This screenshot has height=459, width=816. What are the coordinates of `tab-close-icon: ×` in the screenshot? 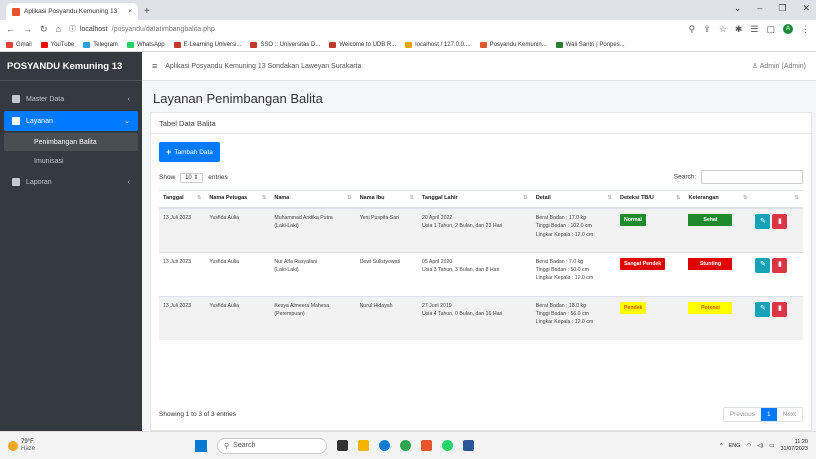 It's located at (130, 11).